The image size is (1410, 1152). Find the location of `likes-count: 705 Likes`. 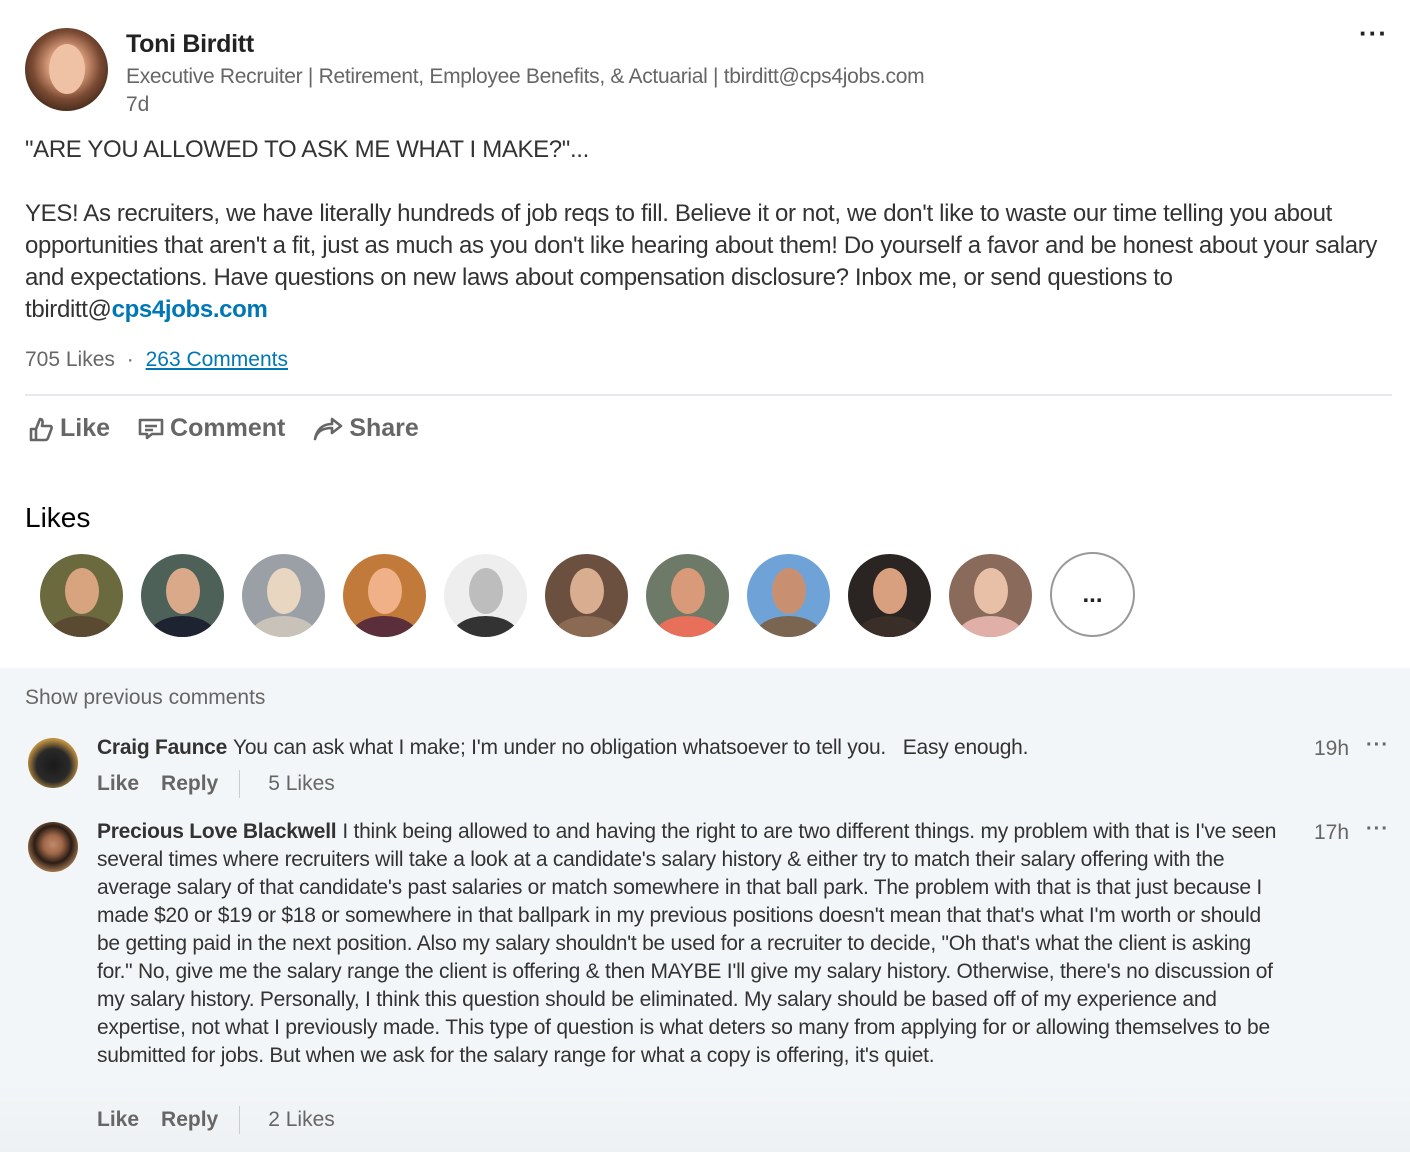

likes-count: 705 Likes is located at coordinates (70, 359).